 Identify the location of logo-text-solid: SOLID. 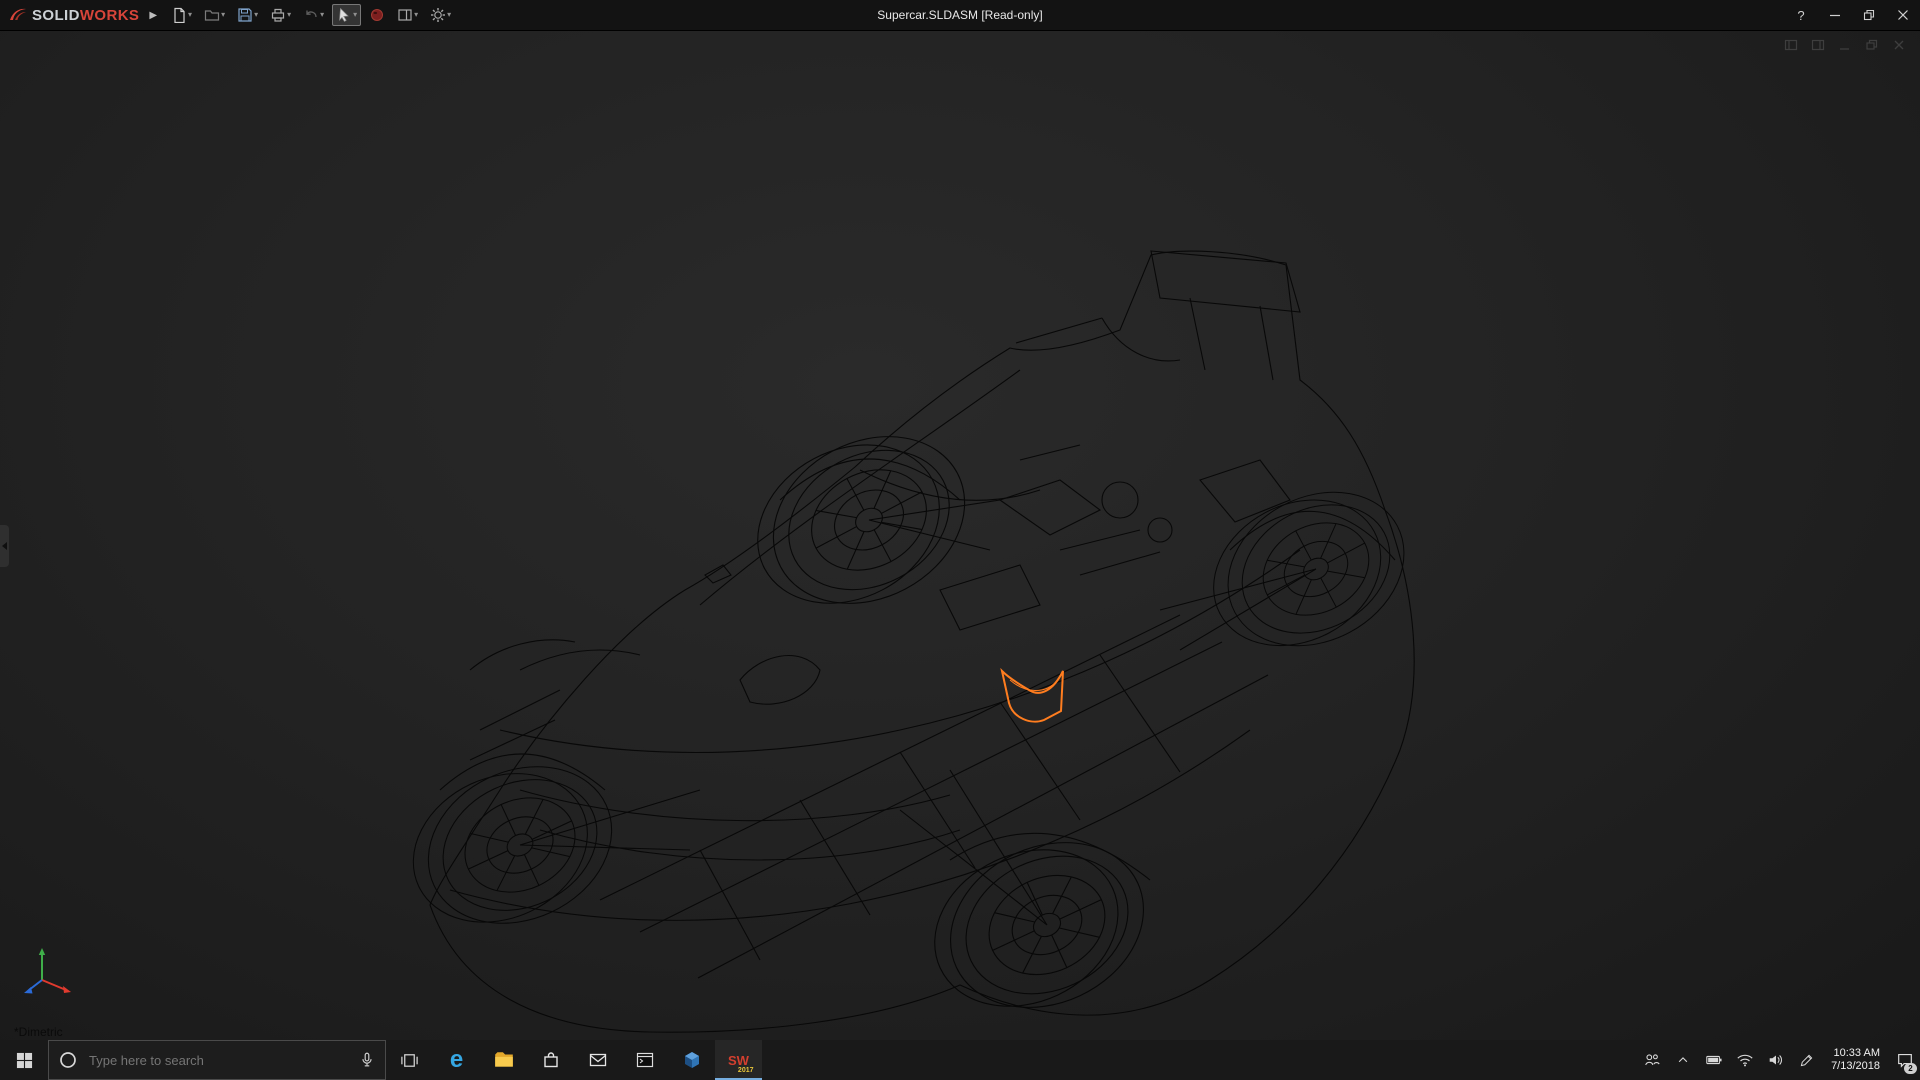
(56, 15).